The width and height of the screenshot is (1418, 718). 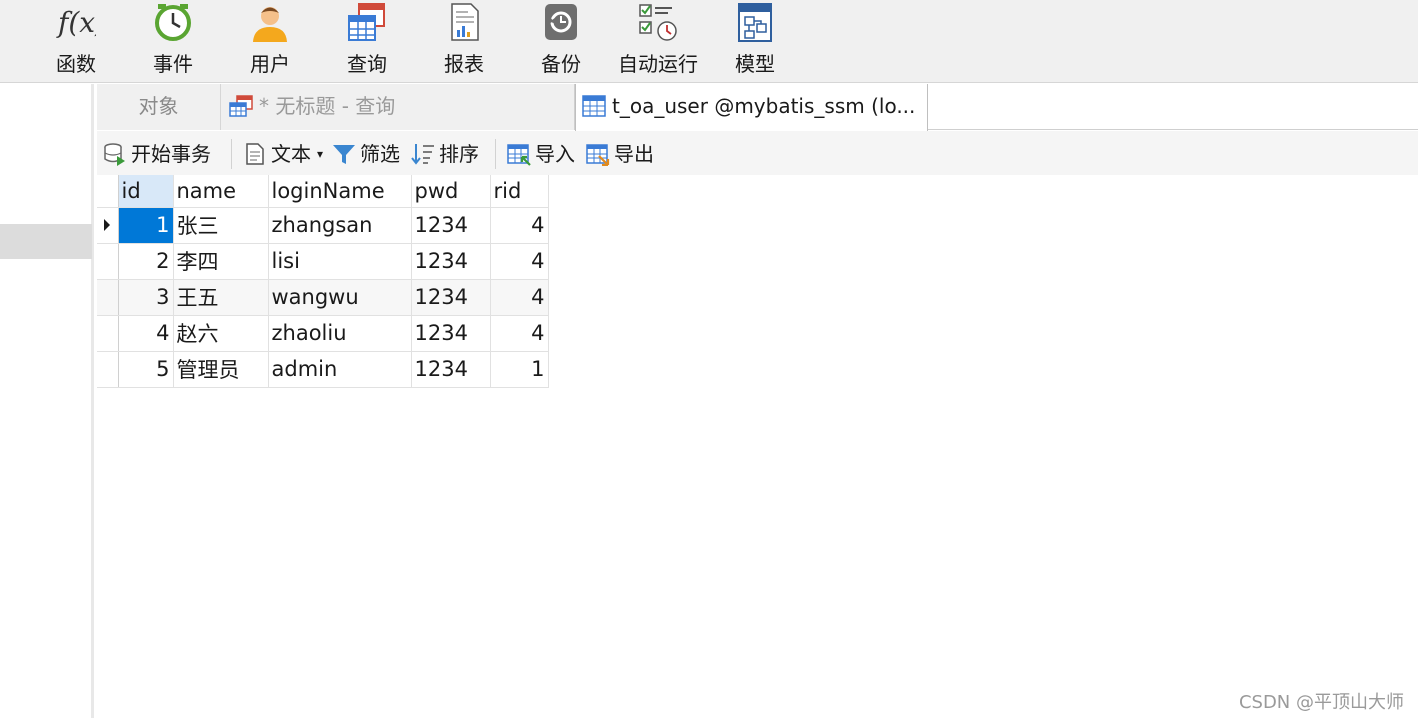 I want to click on model-icon, so click(x=755, y=22).